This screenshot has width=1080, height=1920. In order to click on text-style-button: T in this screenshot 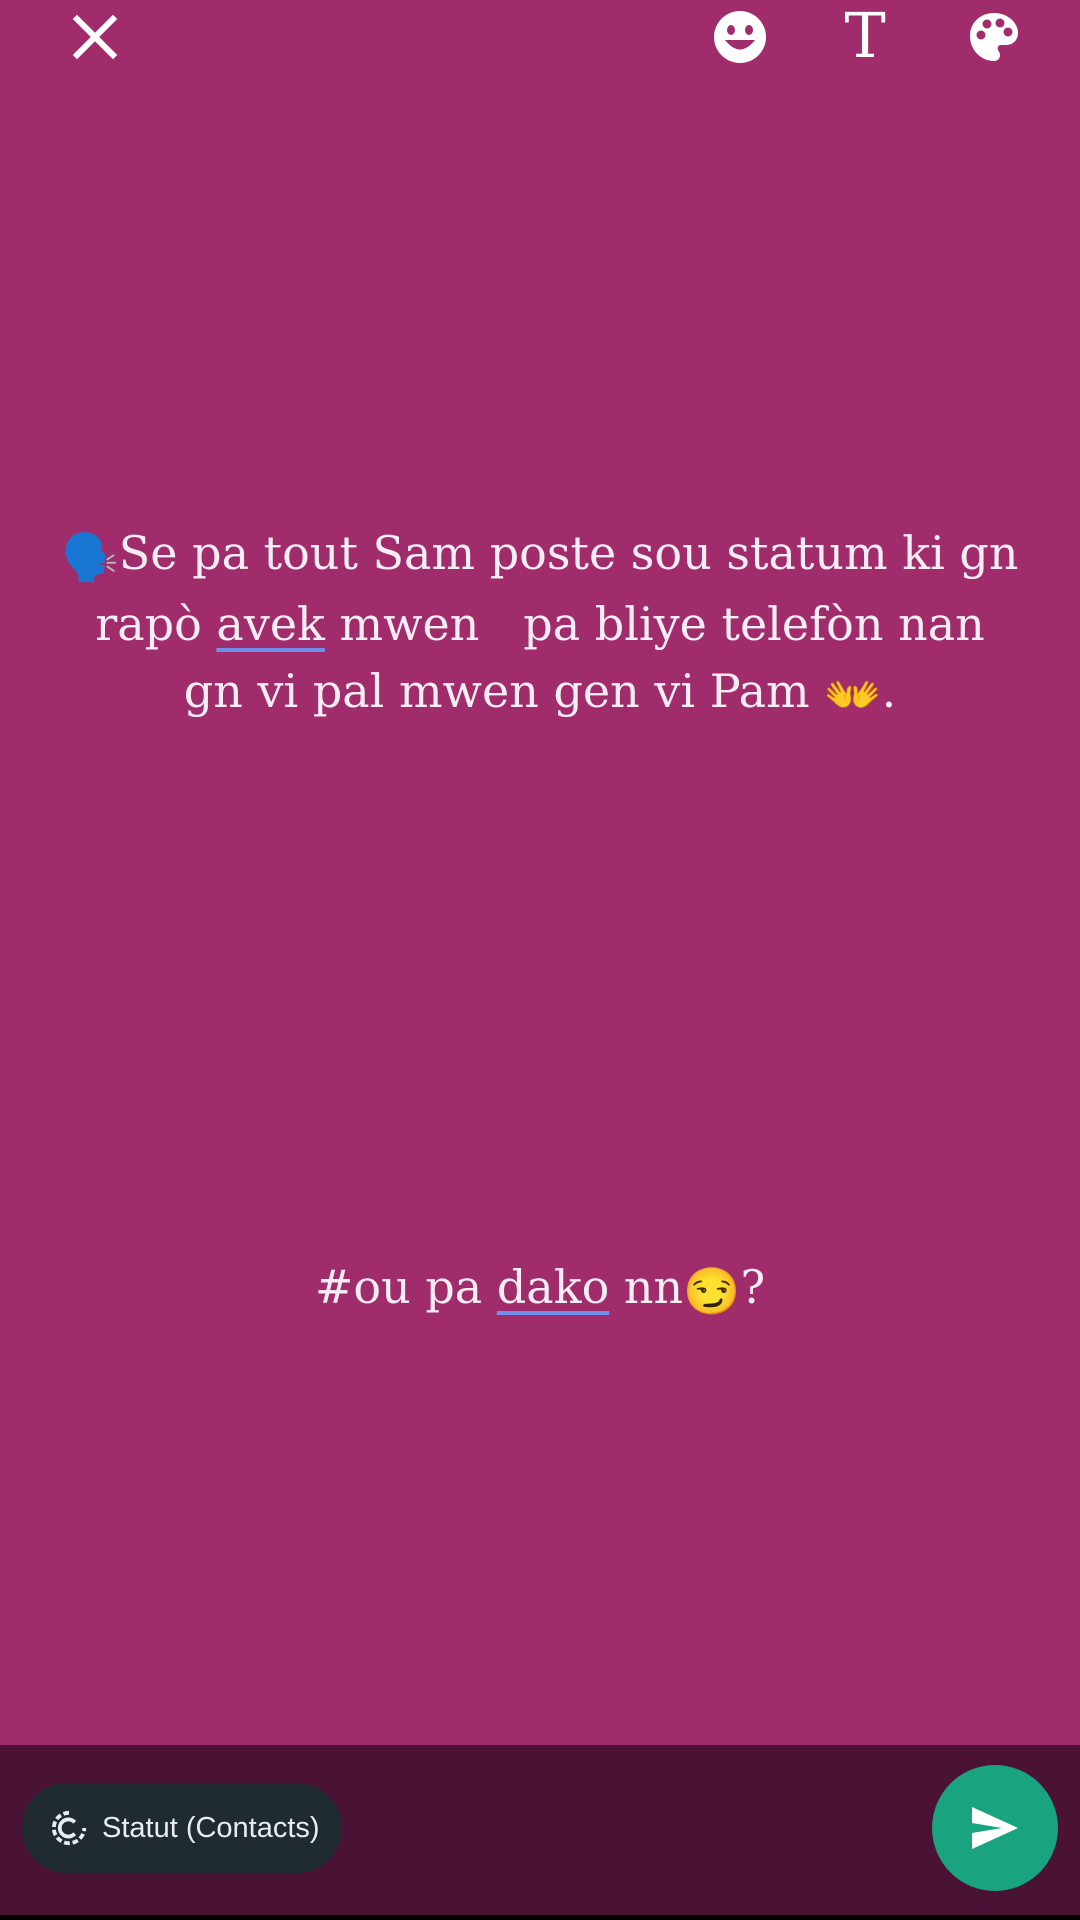, I will do `click(865, 36)`.